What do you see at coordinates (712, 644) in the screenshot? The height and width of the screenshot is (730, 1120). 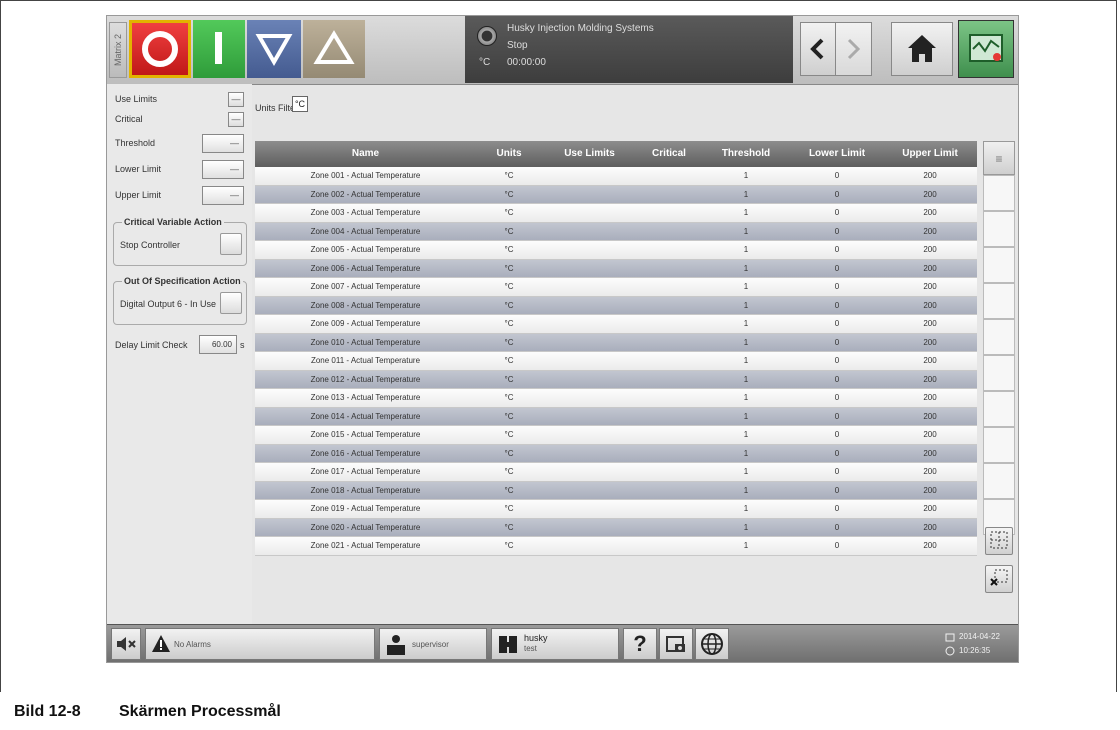 I see `language-button` at bounding box center [712, 644].